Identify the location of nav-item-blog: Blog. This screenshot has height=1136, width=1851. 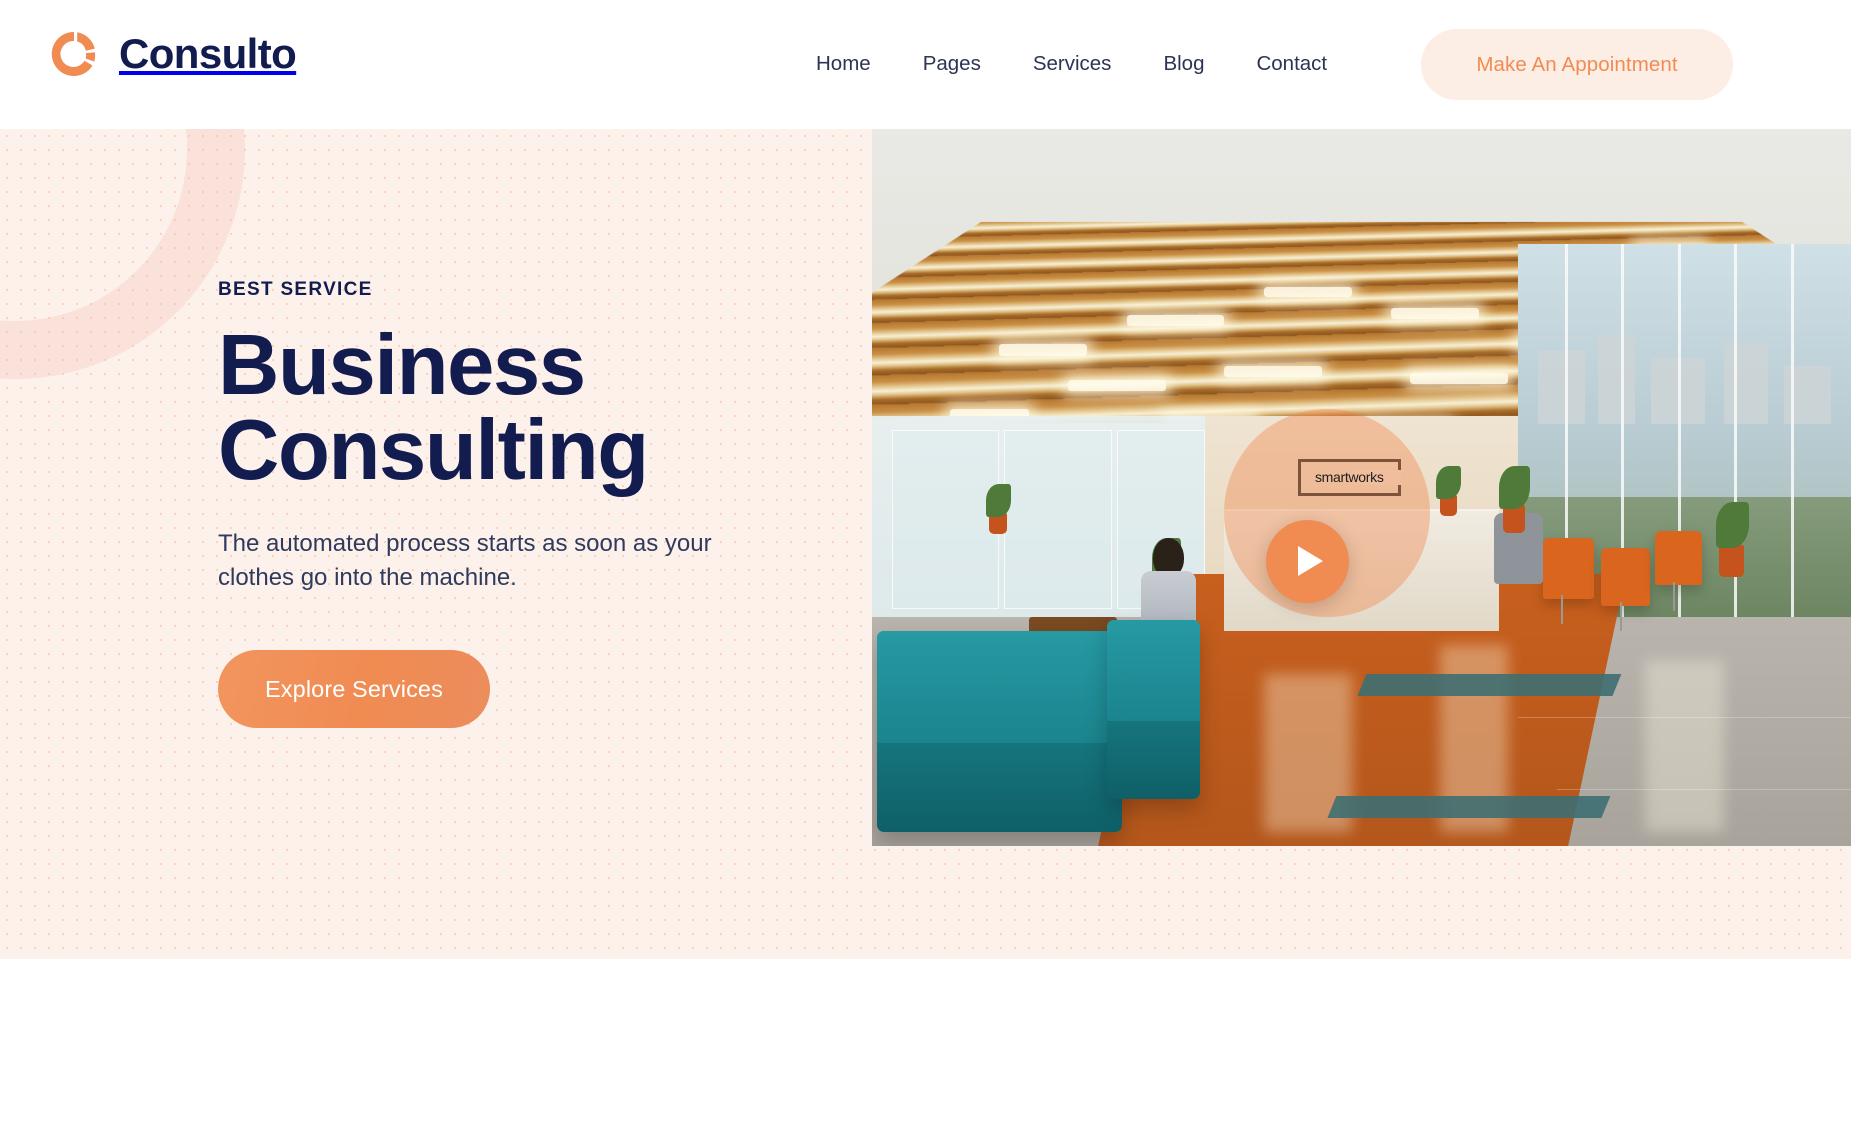
(1183, 64).